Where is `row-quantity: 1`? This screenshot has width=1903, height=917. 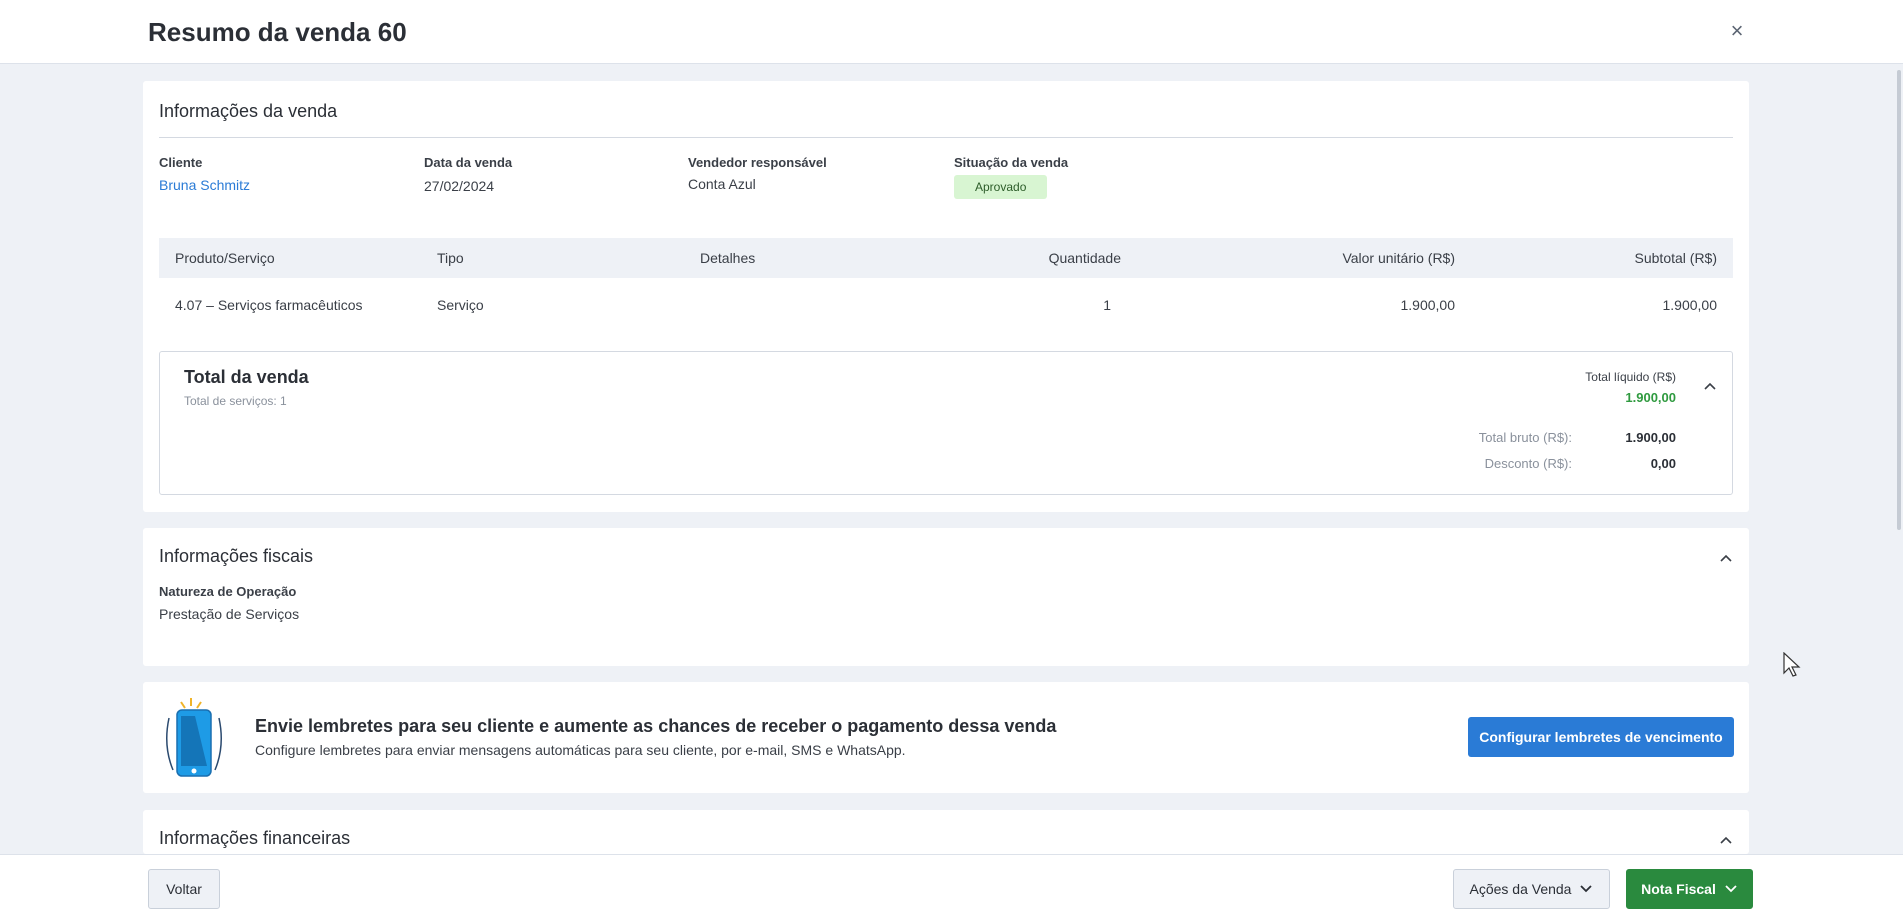
row-quantity: 1 is located at coordinates (1107, 305).